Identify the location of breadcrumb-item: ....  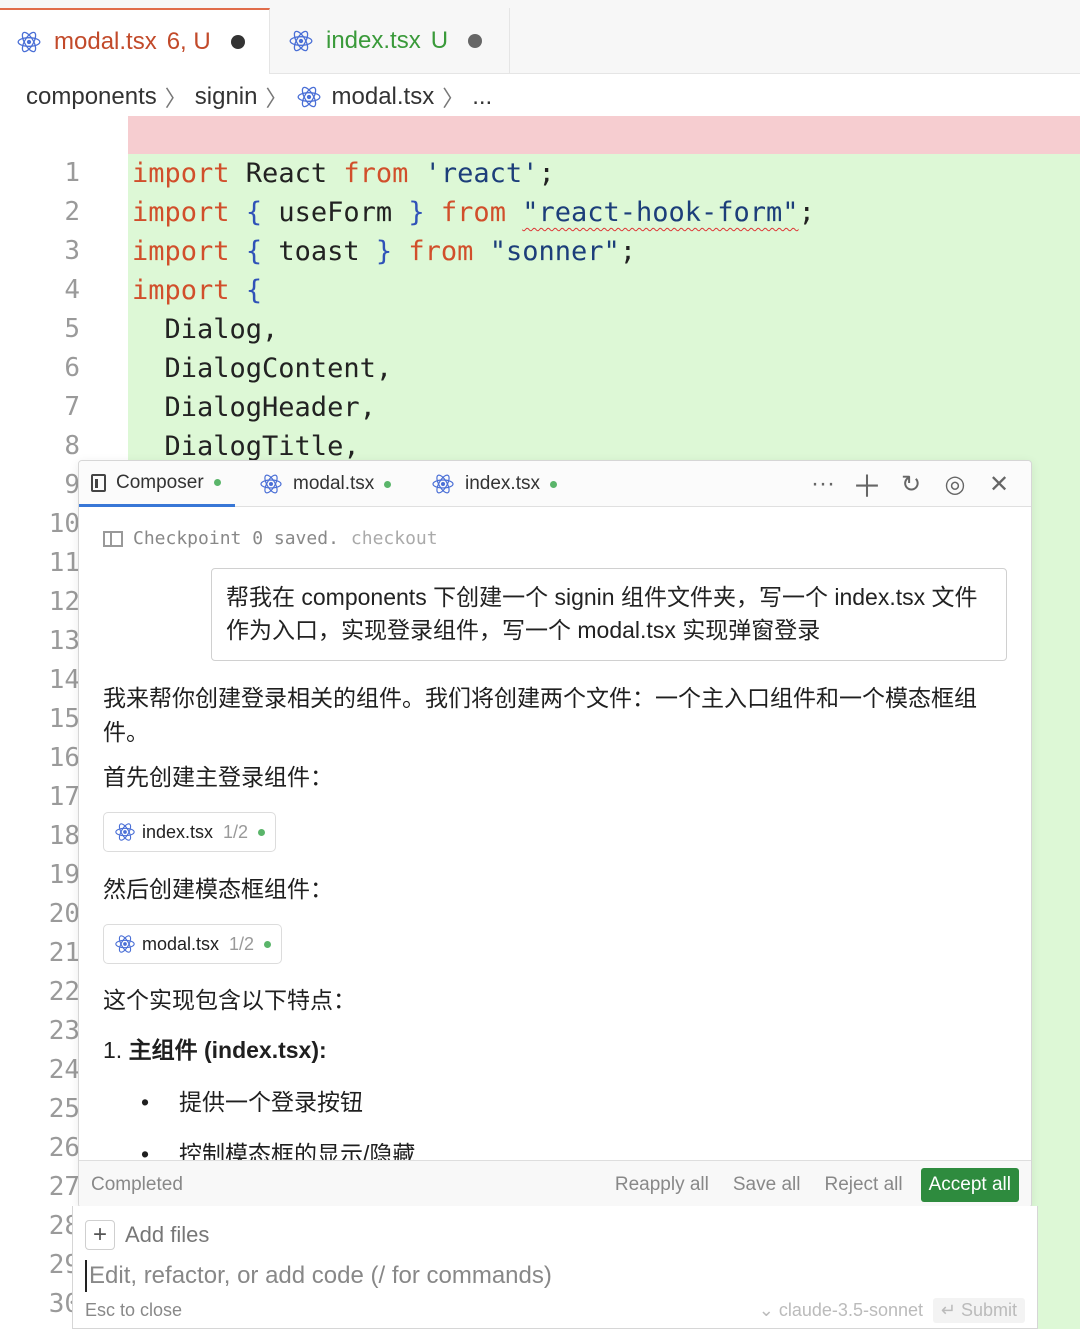
(482, 97).